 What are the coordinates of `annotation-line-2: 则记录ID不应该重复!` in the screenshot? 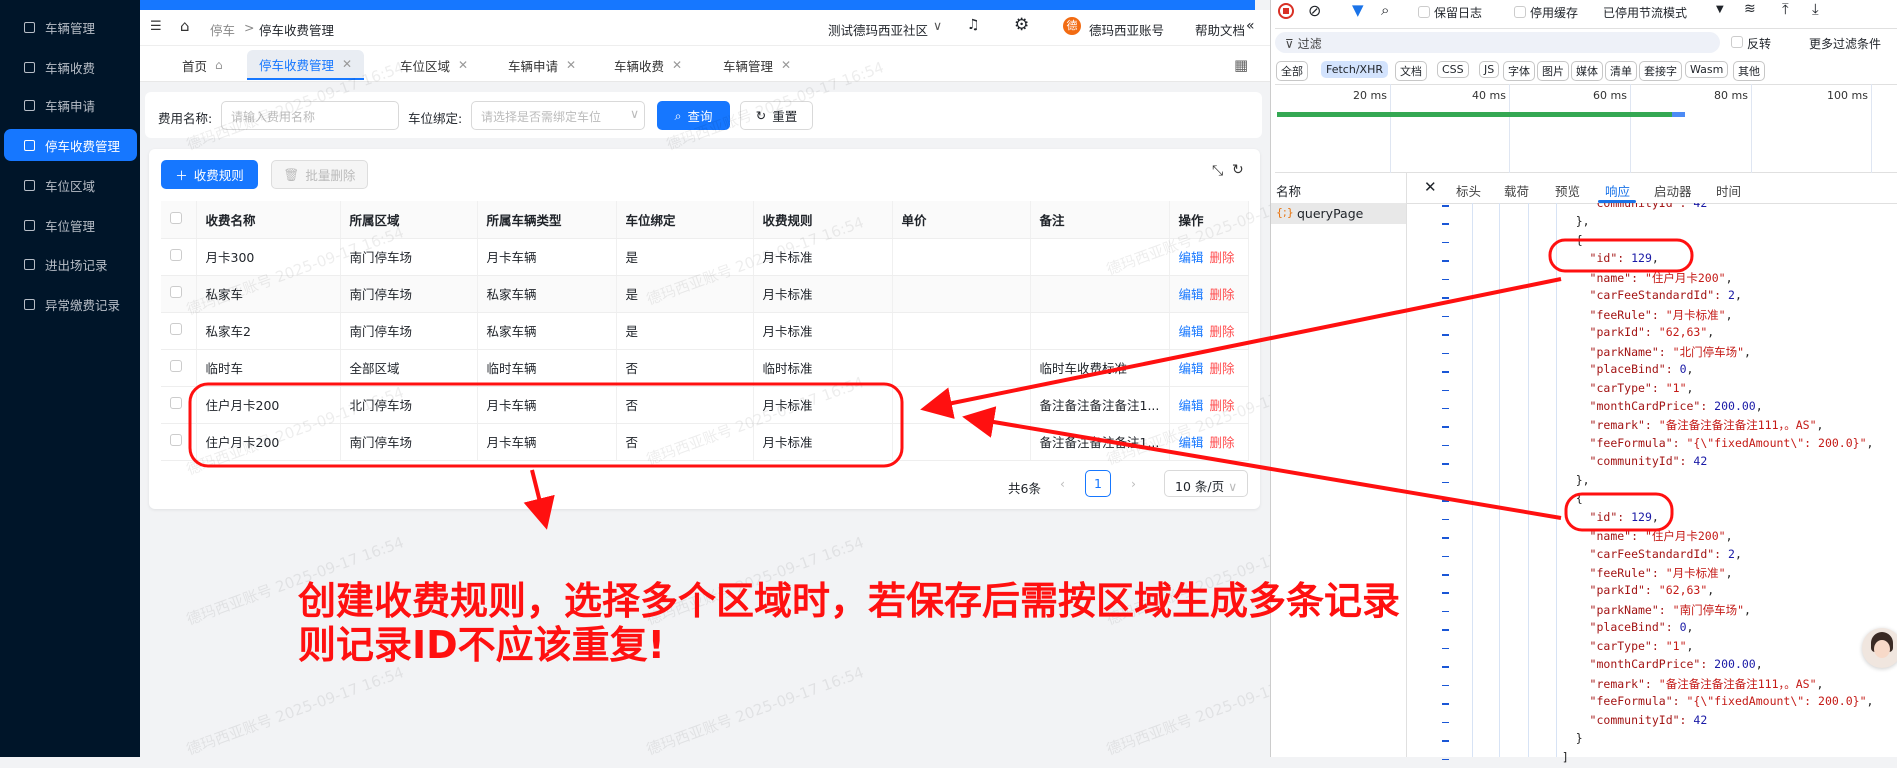 It's located at (482, 645).